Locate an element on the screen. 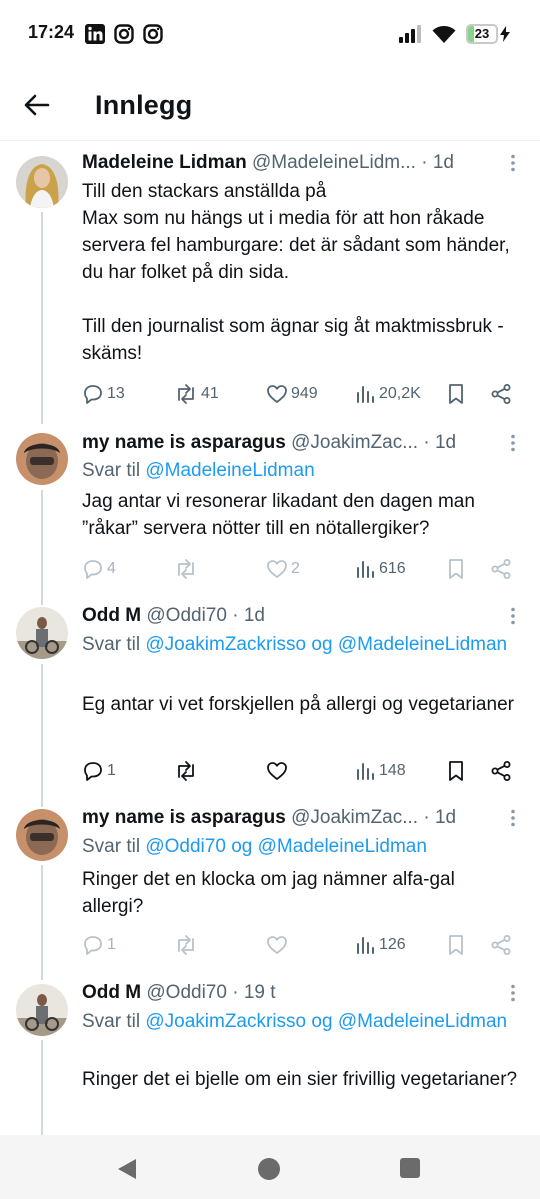  like-button: 949 is located at coordinates (292, 394).